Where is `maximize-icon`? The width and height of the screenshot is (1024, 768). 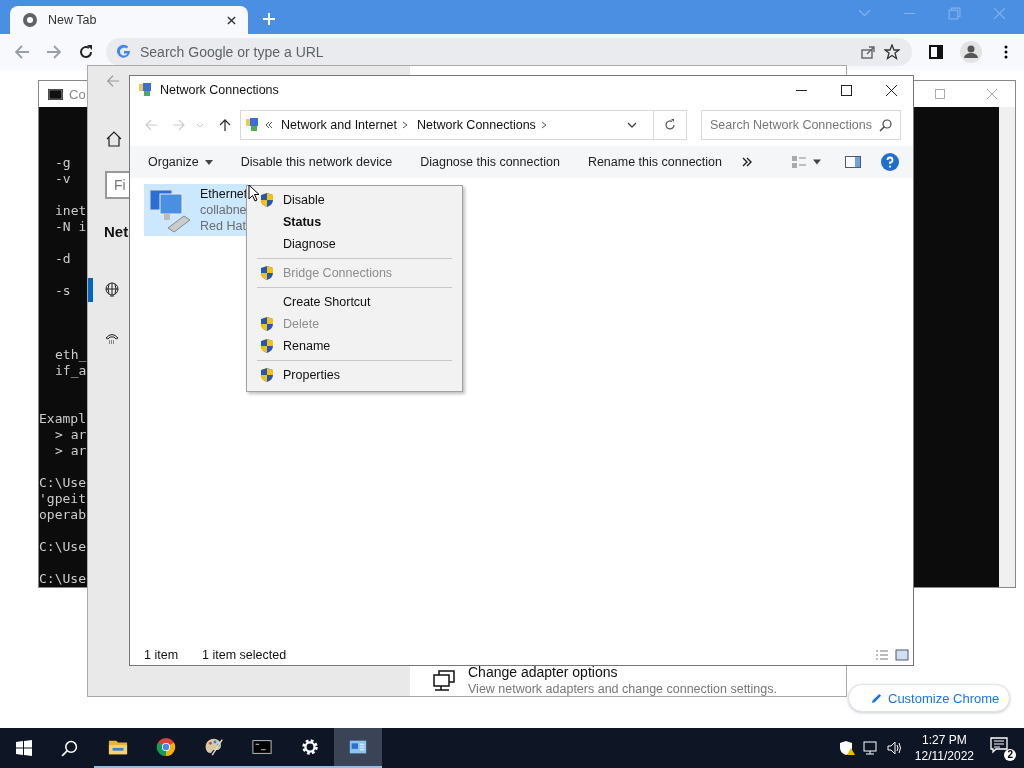 maximize-icon is located at coordinates (846, 90).